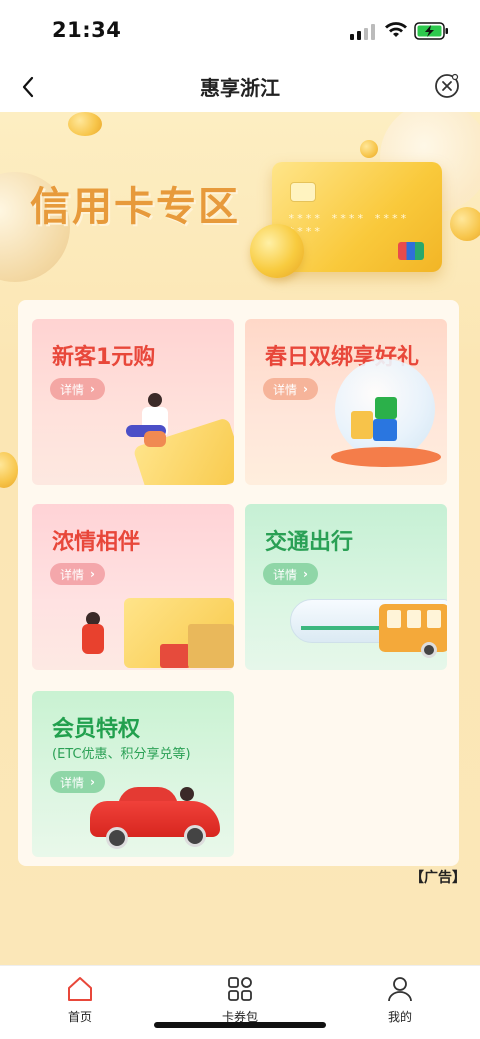  What do you see at coordinates (447, 86) in the screenshot?
I see `close-circle-icon` at bounding box center [447, 86].